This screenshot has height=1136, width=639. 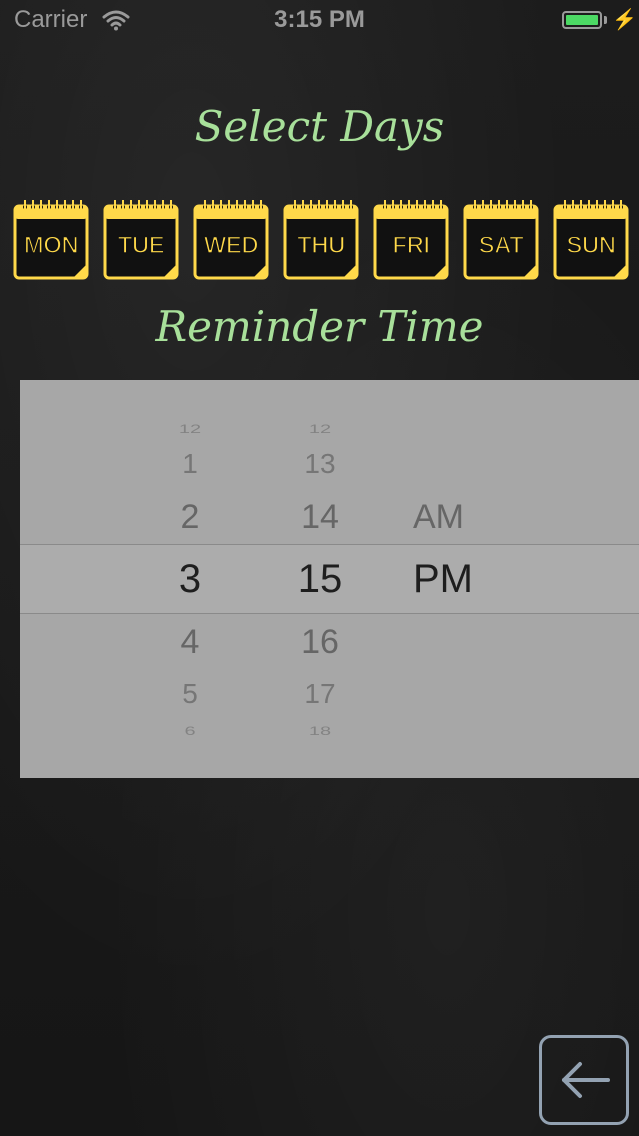 What do you see at coordinates (190, 732) in the screenshot?
I see `hour-option: 6` at bounding box center [190, 732].